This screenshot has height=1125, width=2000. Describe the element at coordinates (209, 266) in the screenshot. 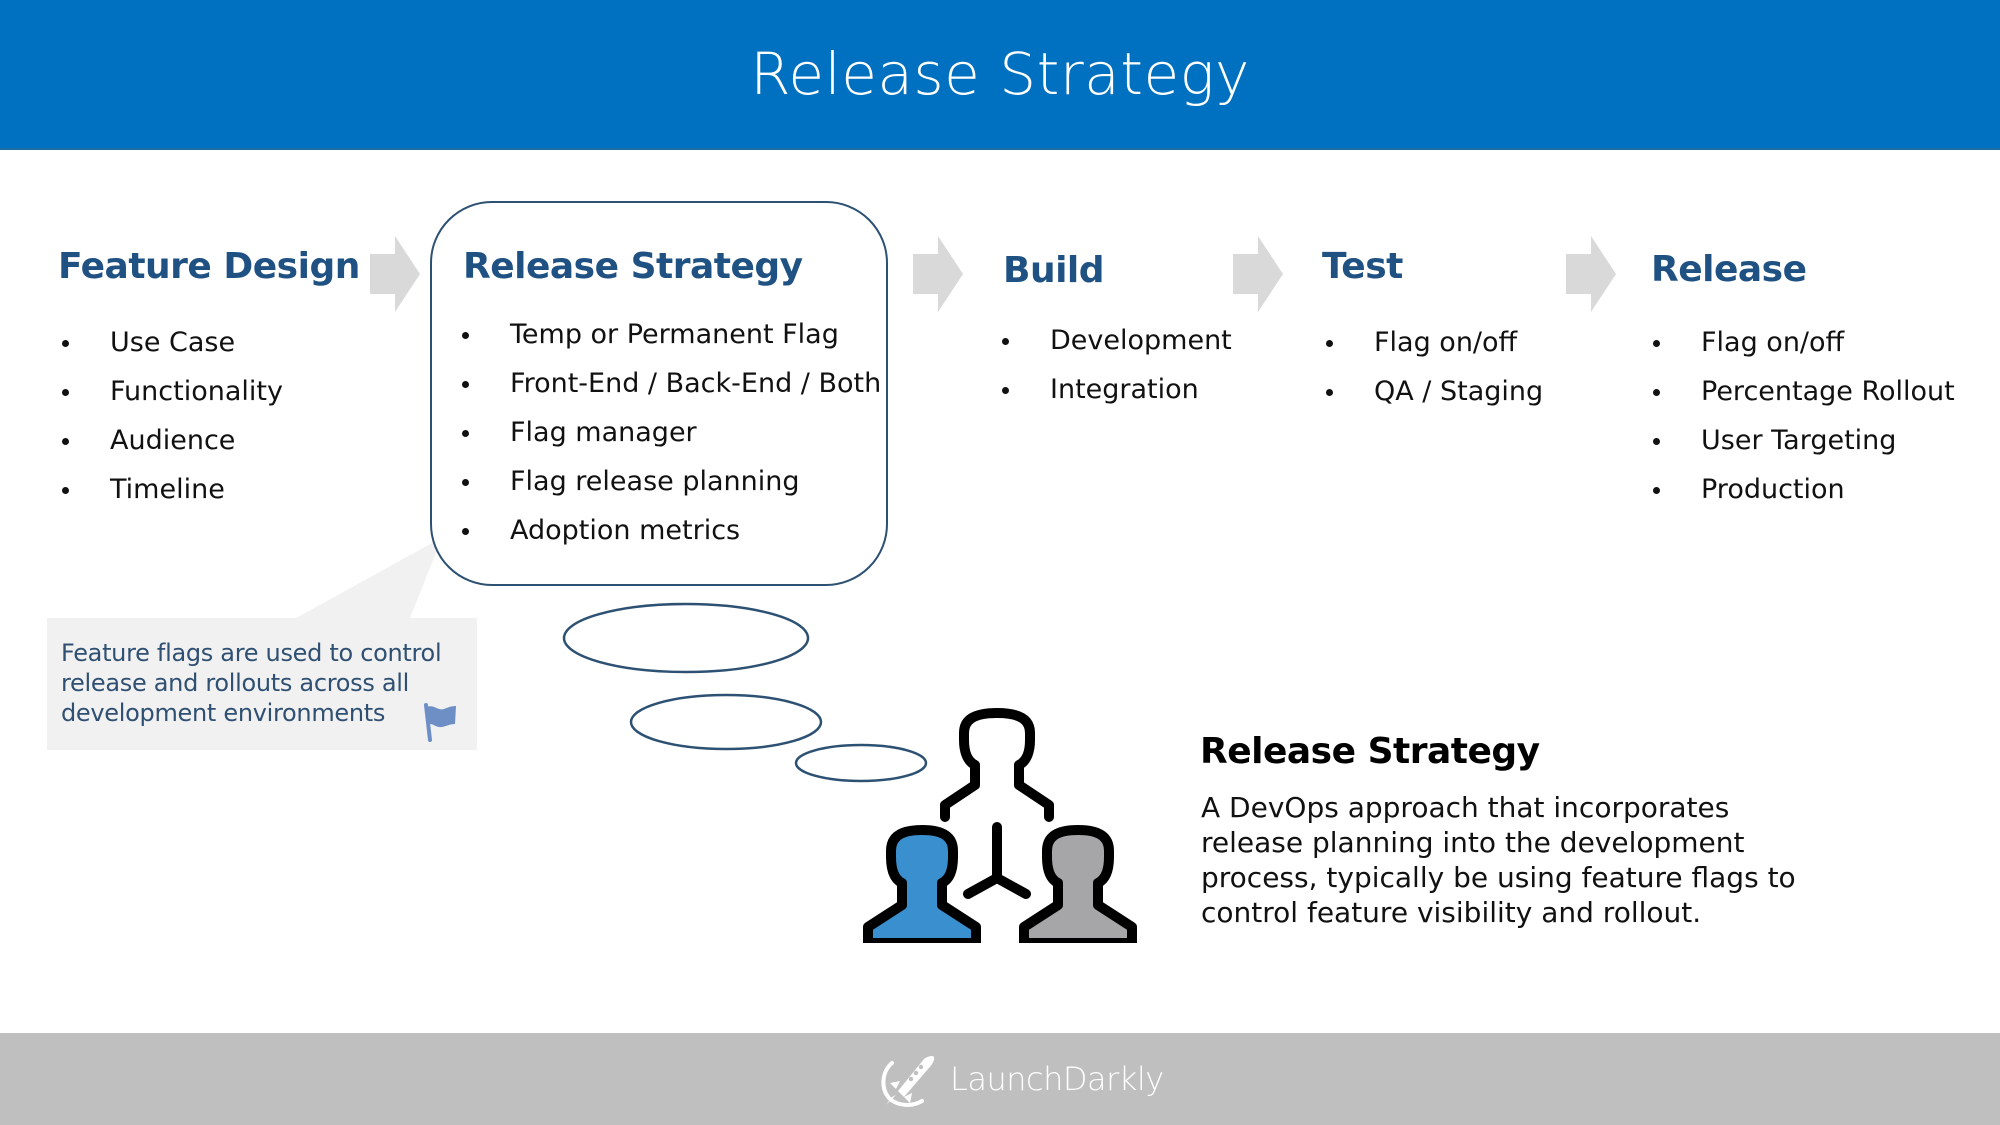

I see `stage-heading-feature-design: Feature Design` at that location.